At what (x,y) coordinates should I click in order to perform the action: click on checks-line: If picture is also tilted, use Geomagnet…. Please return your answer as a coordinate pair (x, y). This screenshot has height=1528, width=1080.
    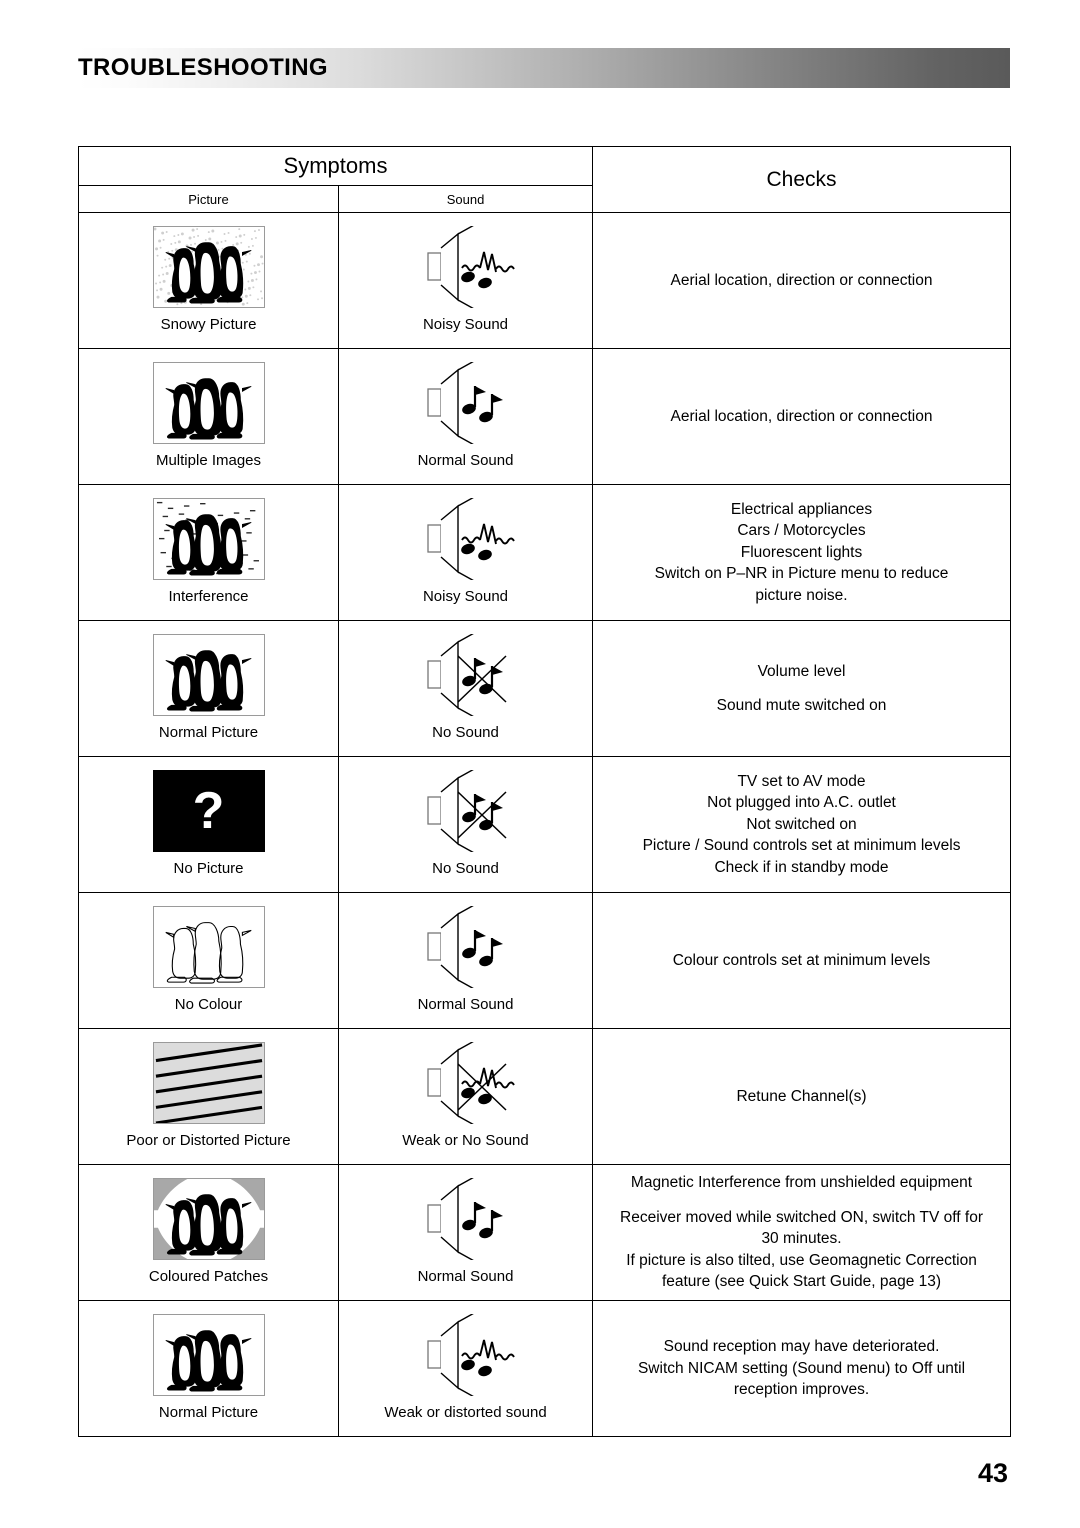
    Looking at the image, I should click on (801, 1260).